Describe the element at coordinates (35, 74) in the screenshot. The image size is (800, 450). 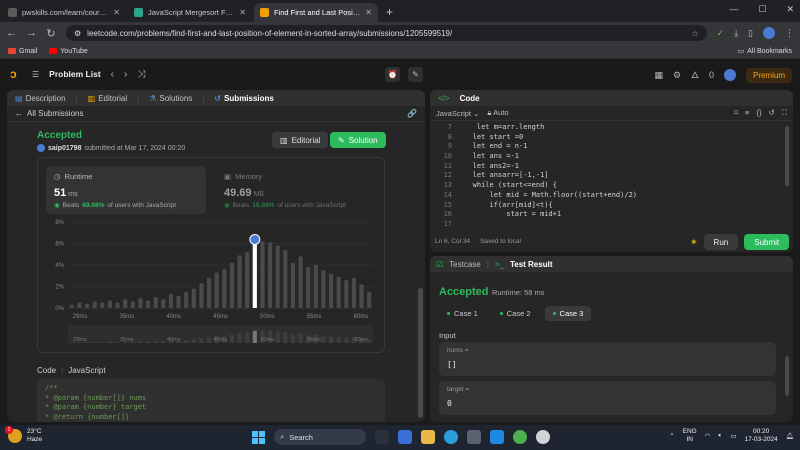
I see `list-icon: ☰` at that location.